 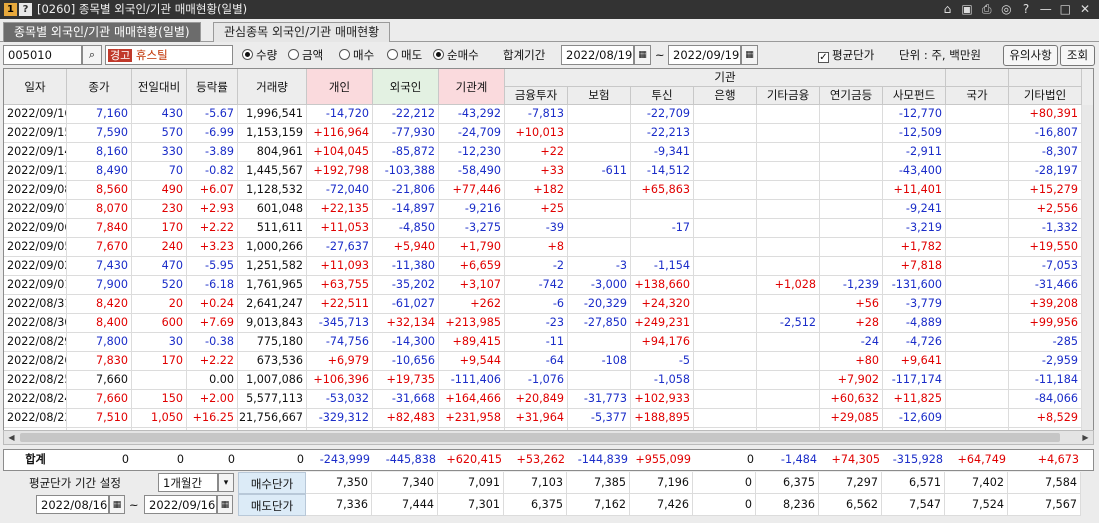 What do you see at coordinates (226, 482) in the screenshot?
I see `chevron-down-icon: ▾` at bounding box center [226, 482].